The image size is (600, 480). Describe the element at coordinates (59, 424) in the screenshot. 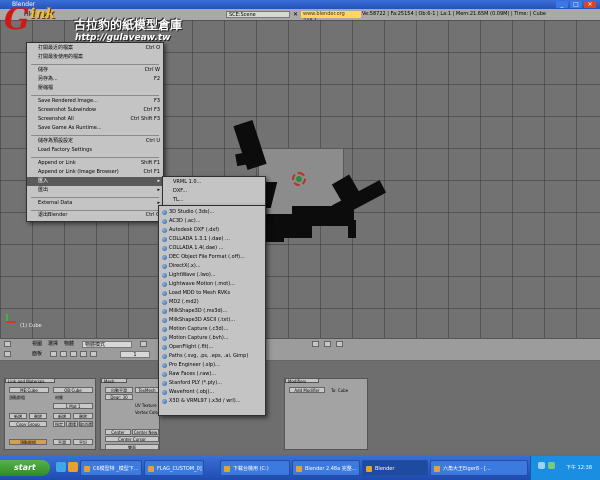

I see `assign-button: 指定` at that location.